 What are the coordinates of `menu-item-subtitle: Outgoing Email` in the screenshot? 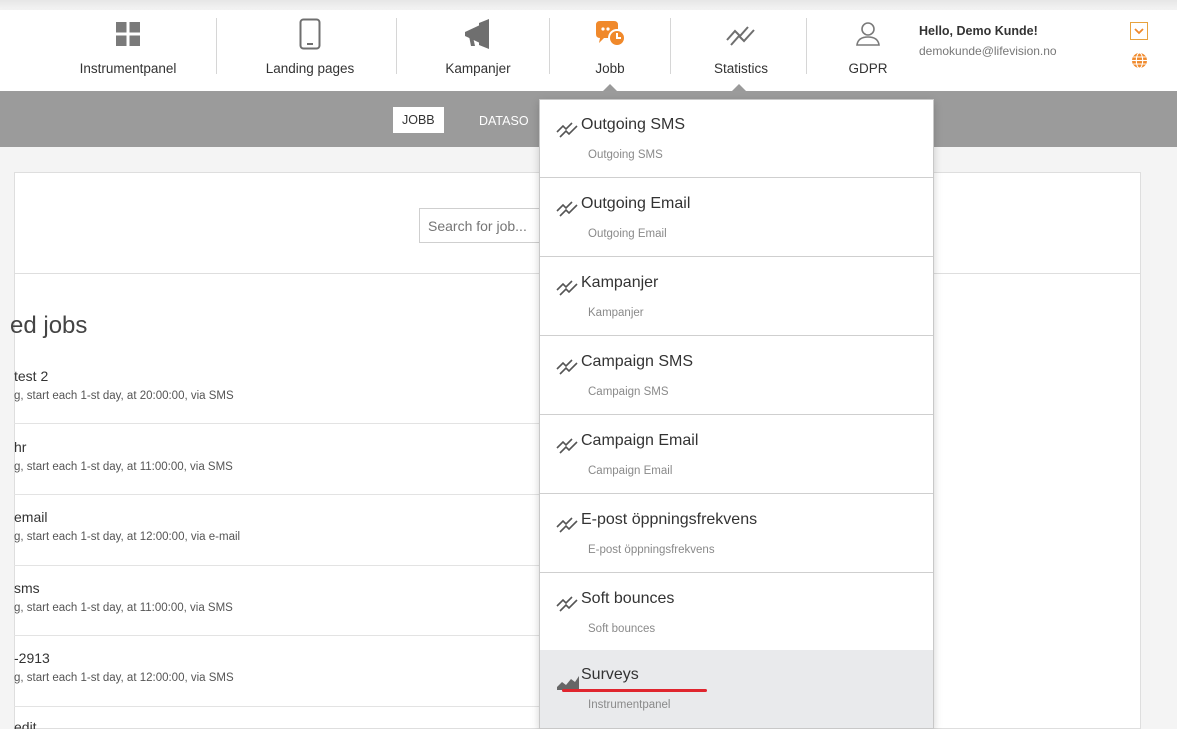 It's located at (627, 234).